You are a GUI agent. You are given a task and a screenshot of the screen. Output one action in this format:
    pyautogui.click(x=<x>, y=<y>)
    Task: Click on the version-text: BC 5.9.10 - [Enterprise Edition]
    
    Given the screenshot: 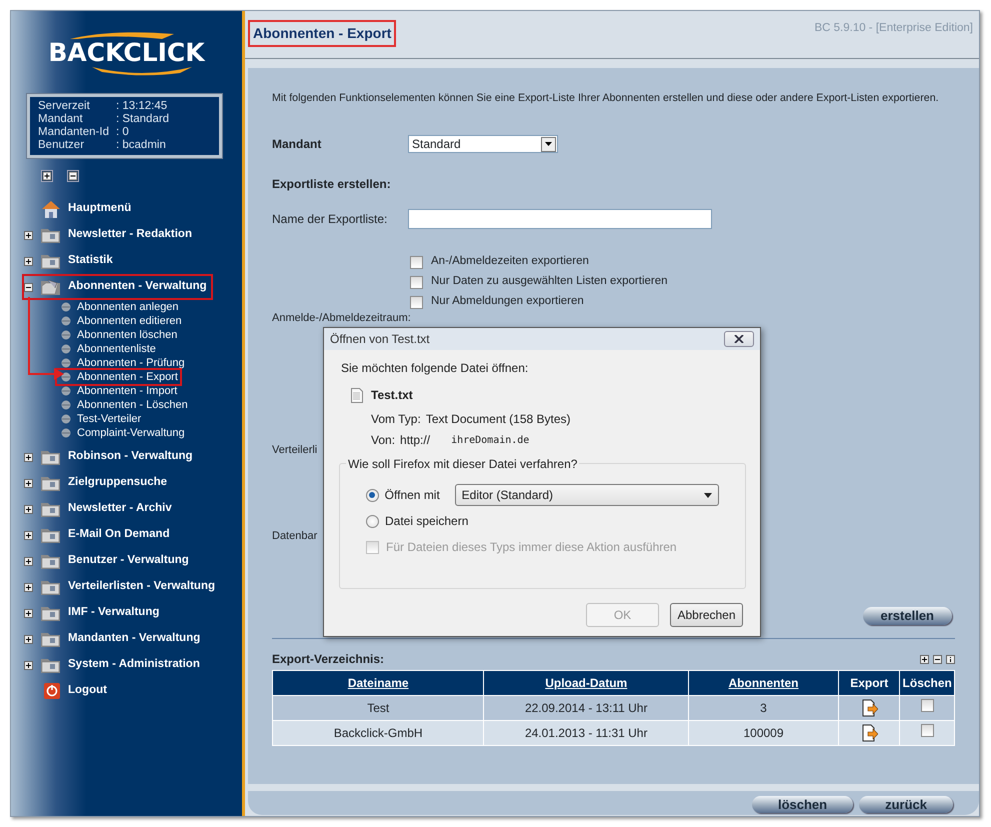 What is the action you would take?
    pyautogui.click(x=893, y=28)
    